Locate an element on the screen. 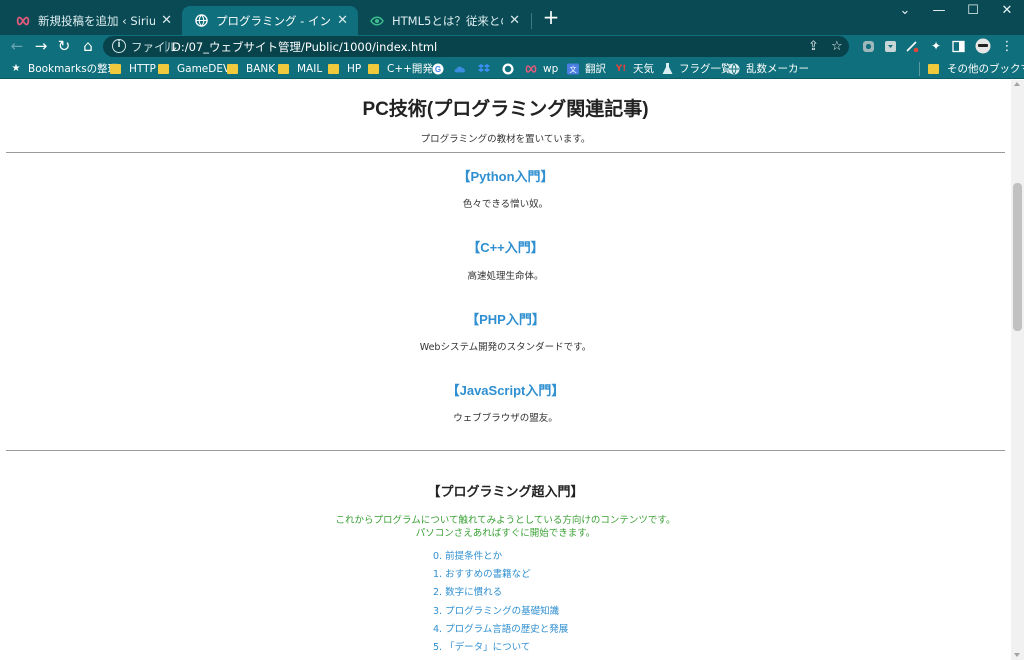 Image resolution: width=1024 pixels, height=660 pixels. php-description: Webシステム開発のスタンダードです。 is located at coordinates (505, 347).